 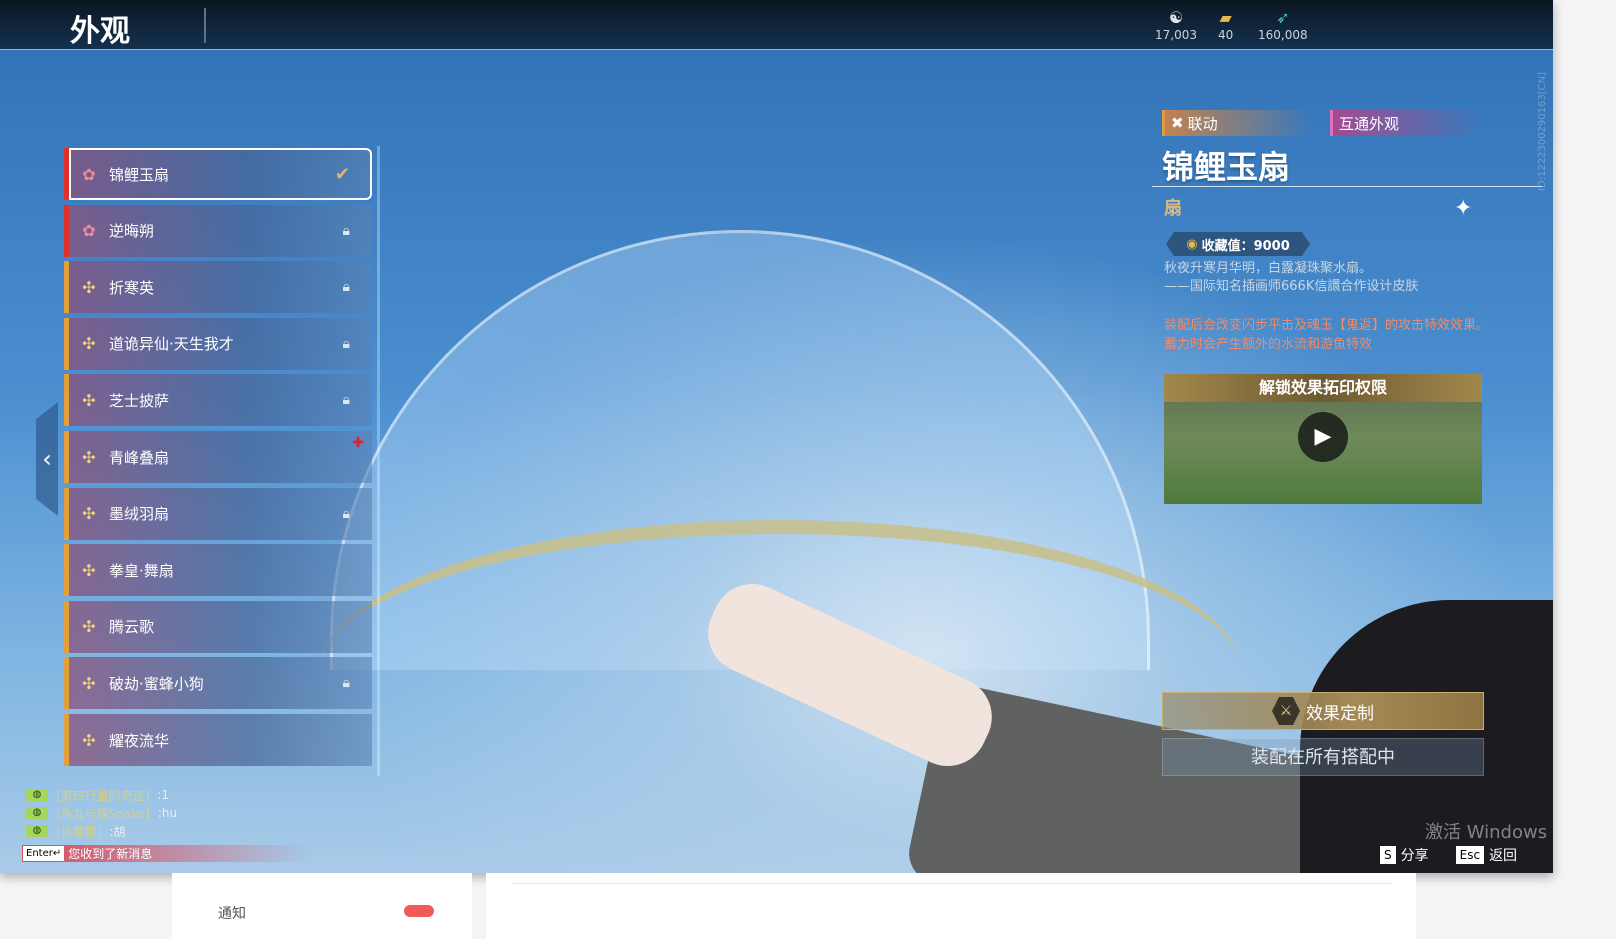 What do you see at coordinates (1542, 131) in the screenshot?
I see `id-text: ID:1222300290163[CN]` at bounding box center [1542, 131].